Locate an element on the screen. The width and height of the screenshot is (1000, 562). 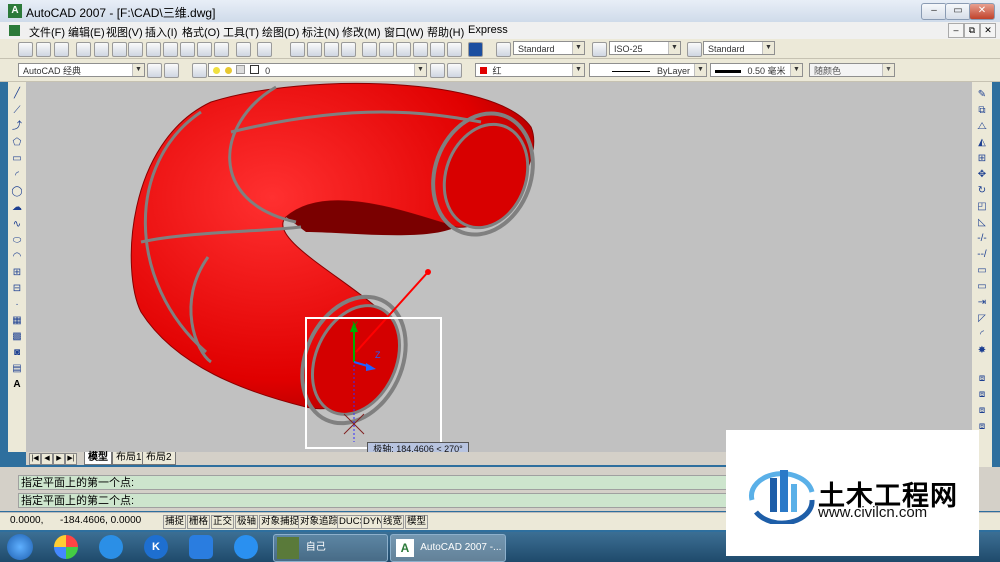
plotstyle-combo: 随颜色 ▼ is located at coordinates (852, 70).